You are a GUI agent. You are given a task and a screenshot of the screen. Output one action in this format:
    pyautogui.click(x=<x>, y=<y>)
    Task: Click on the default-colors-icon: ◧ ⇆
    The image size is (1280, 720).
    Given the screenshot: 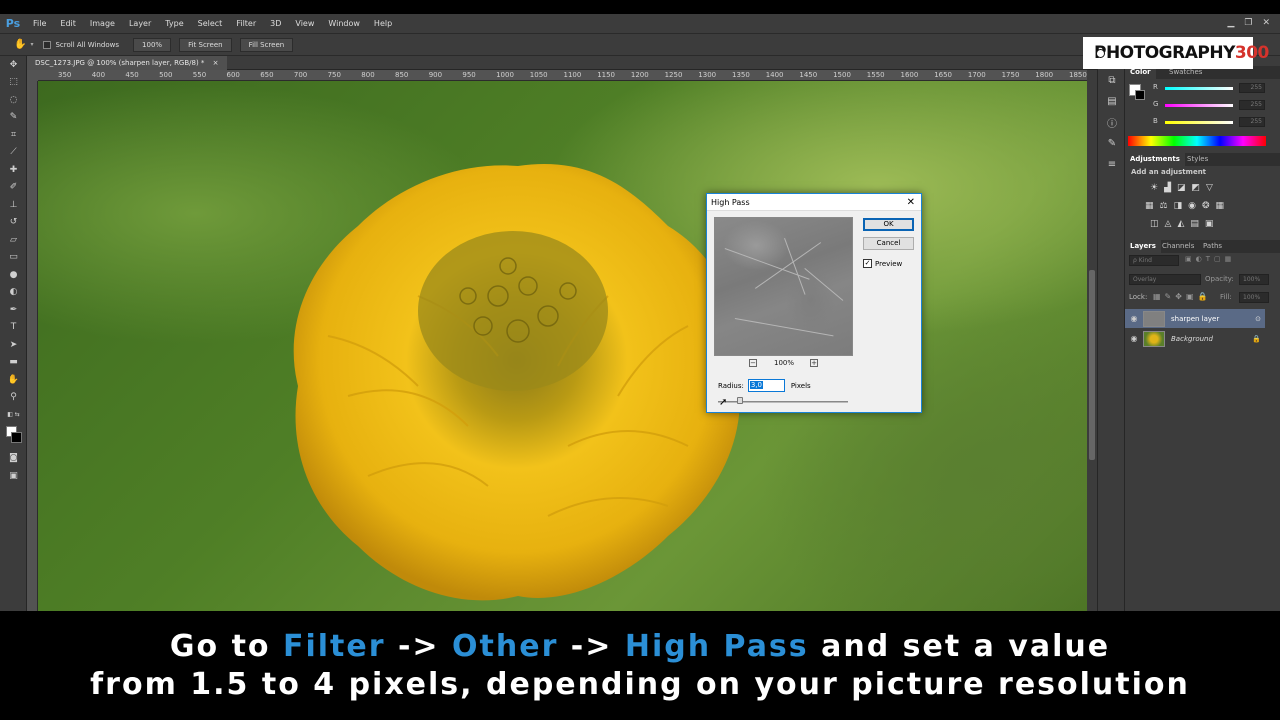 What is the action you would take?
    pyautogui.click(x=13, y=415)
    